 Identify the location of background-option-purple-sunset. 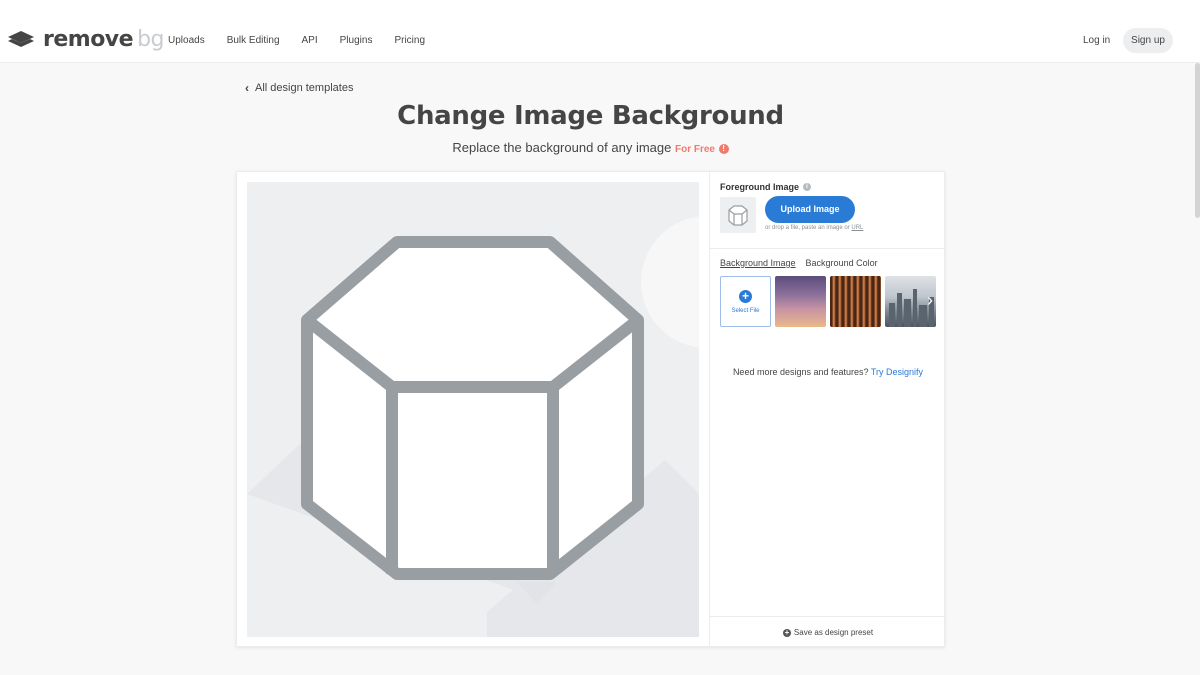
(800, 301).